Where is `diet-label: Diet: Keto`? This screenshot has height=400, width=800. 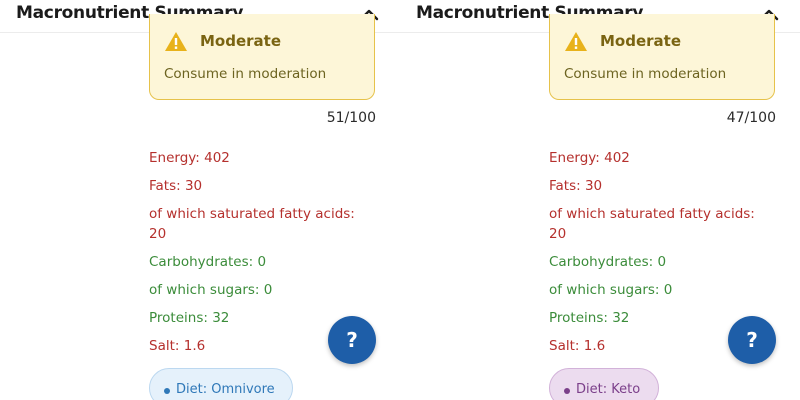 diet-label: Diet: Keto is located at coordinates (608, 389).